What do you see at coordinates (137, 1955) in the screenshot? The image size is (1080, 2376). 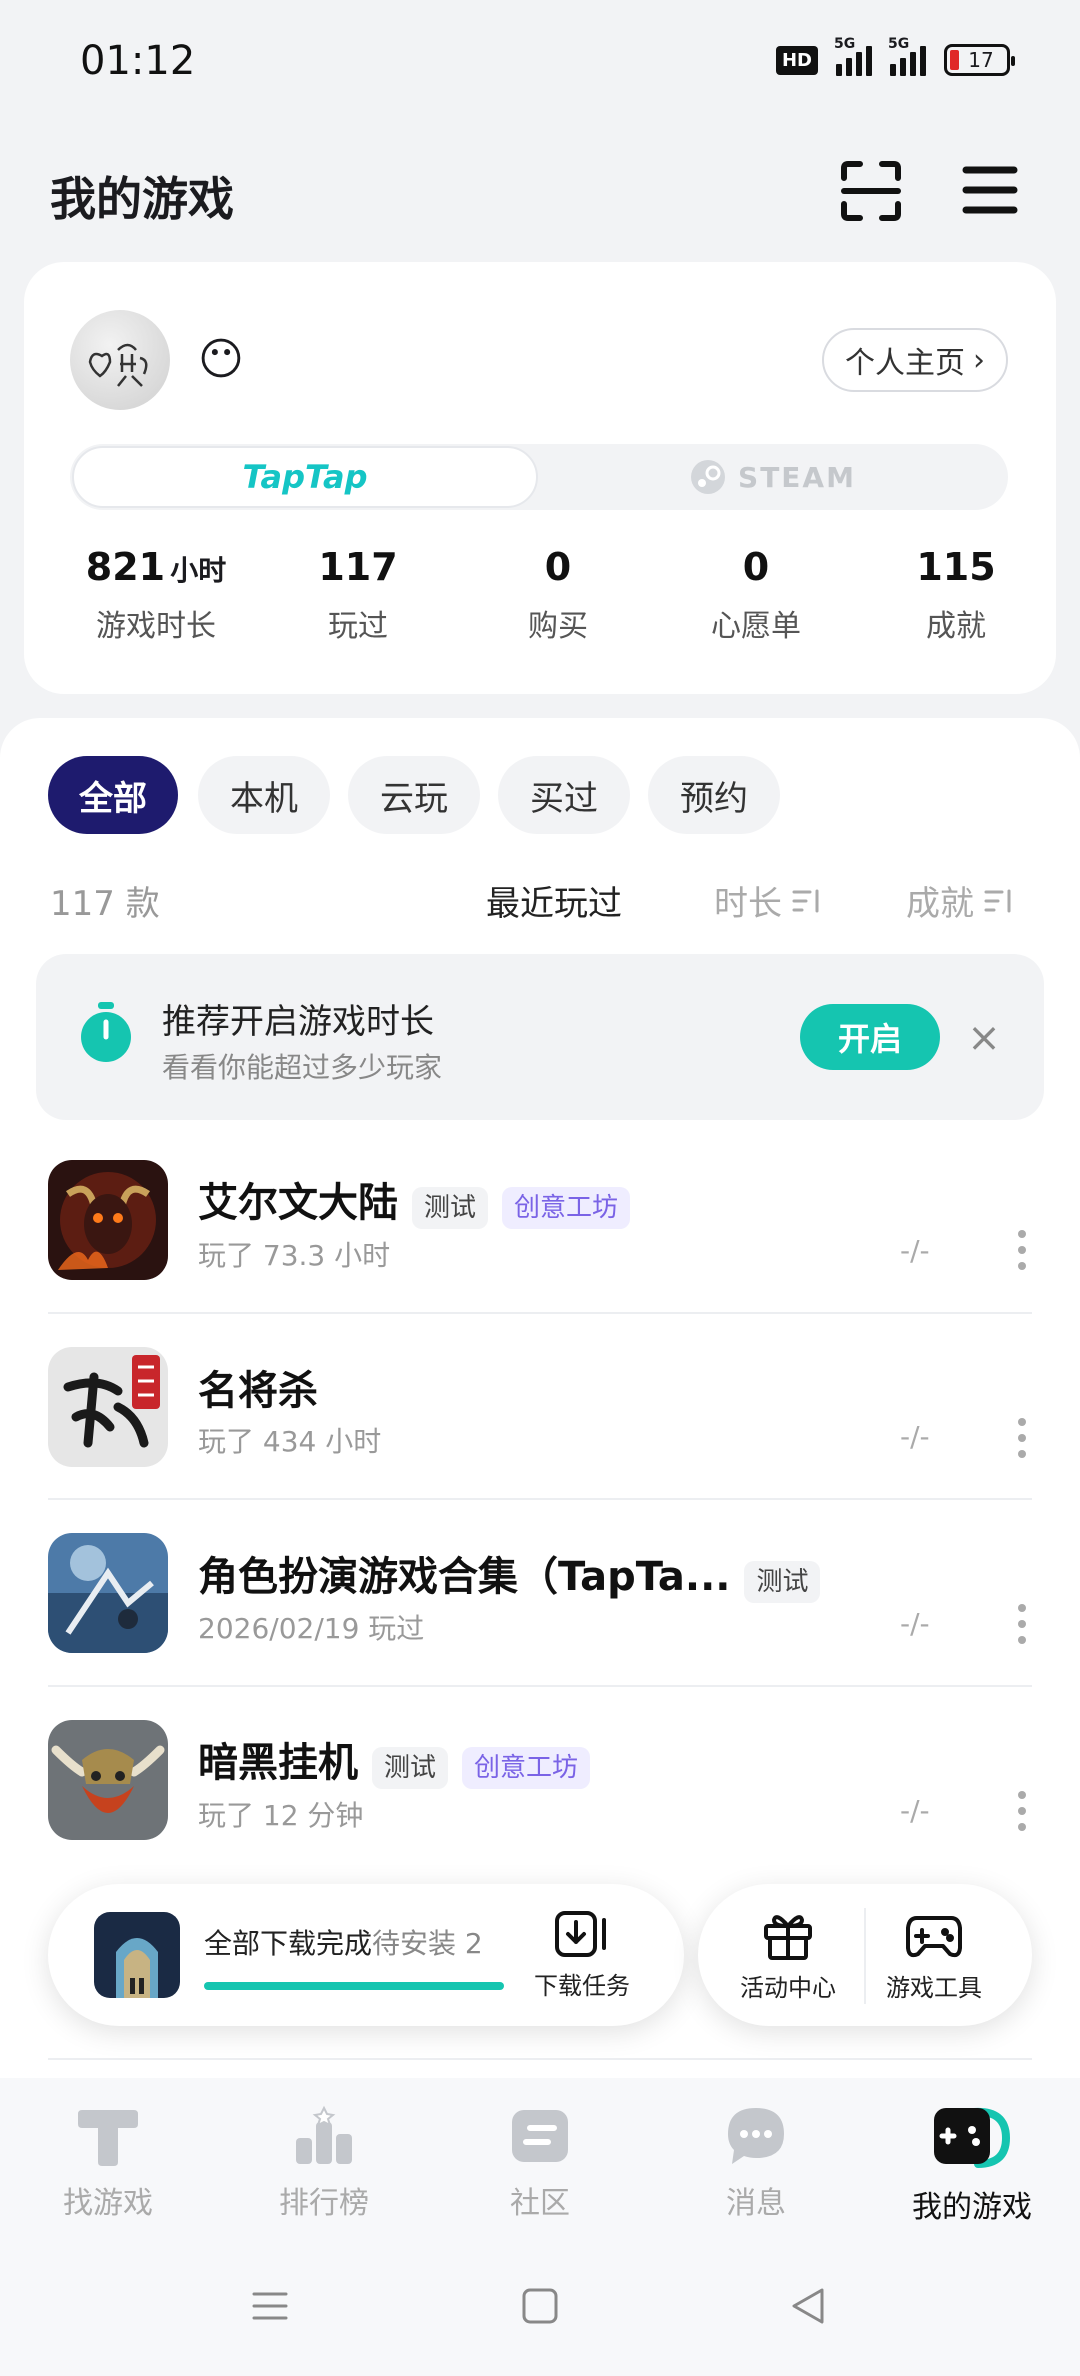 I see `download-game-thumbnail` at bounding box center [137, 1955].